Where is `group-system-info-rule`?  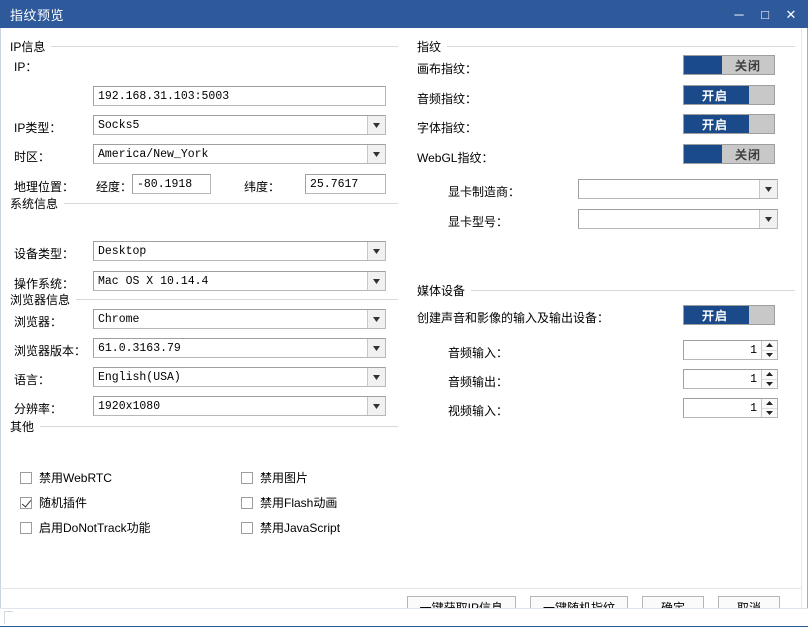 group-system-info-rule is located at coordinates (231, 203).